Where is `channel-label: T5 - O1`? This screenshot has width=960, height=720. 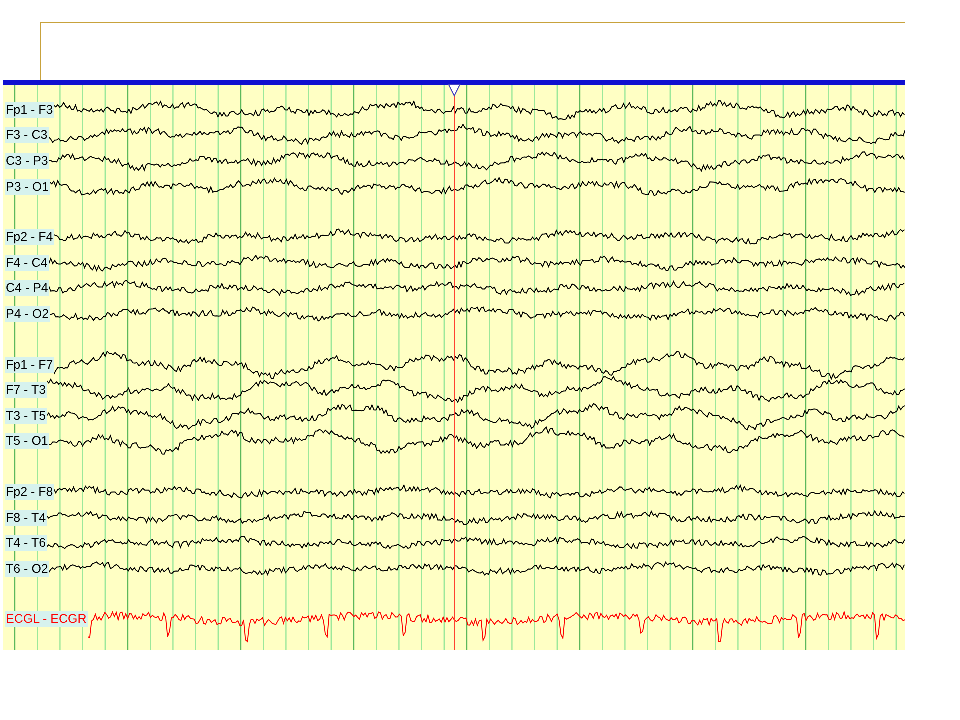 channel-label: T5 - O1 is located at coordinates (27, 441).